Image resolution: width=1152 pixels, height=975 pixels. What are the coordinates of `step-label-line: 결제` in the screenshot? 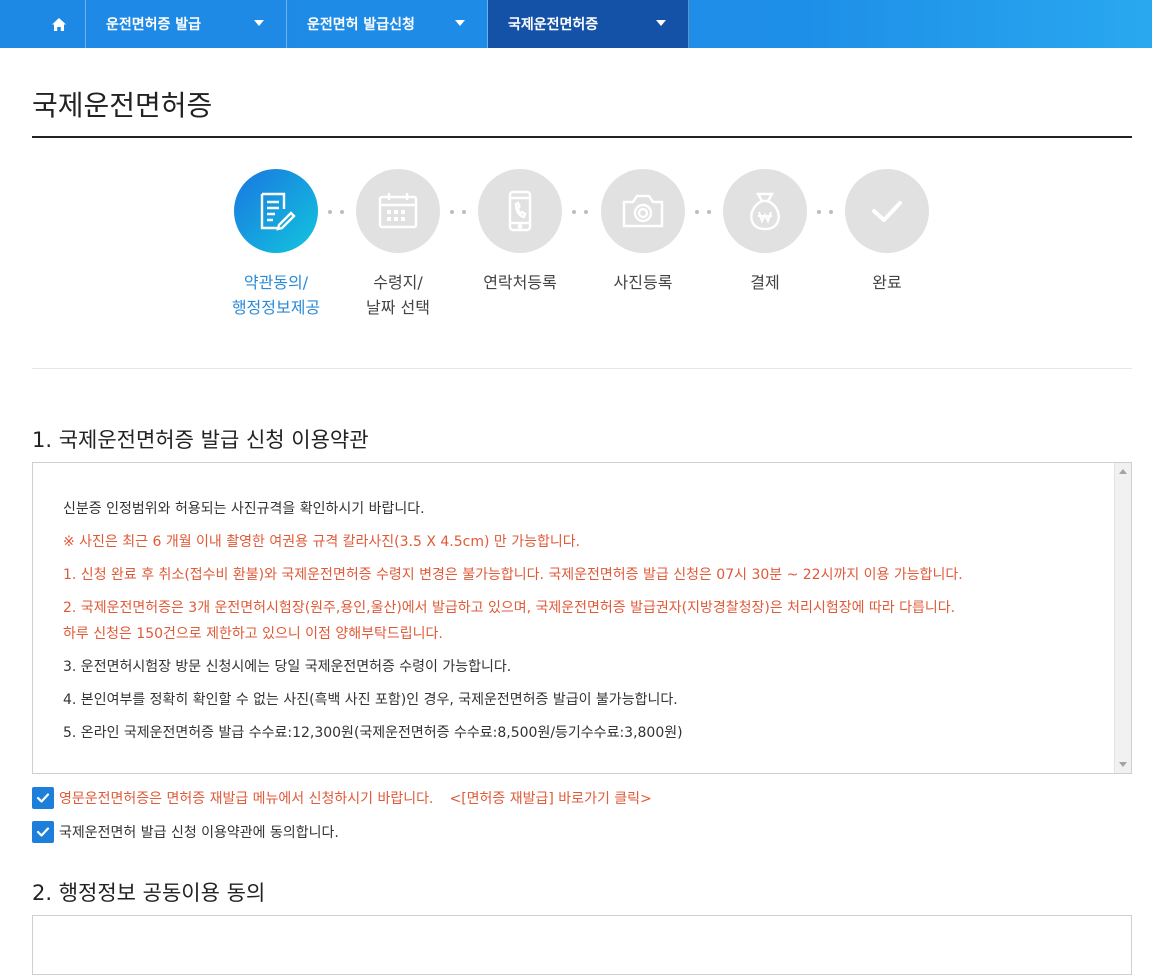 It's located at (765, 282).